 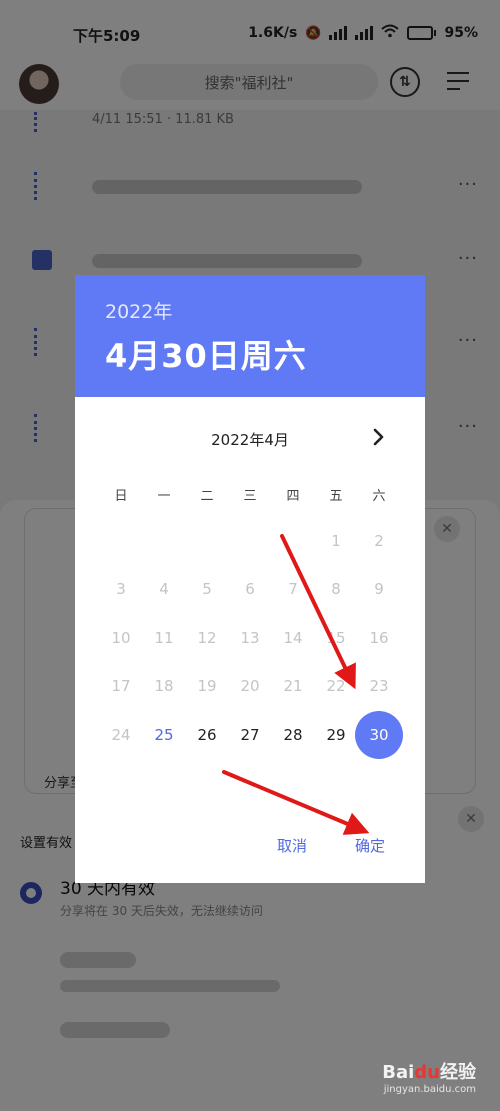 What do you see at coordinates (164, 496) in the screenshot?
I see `weekday-label: 一` at bounding box center [164, 496].